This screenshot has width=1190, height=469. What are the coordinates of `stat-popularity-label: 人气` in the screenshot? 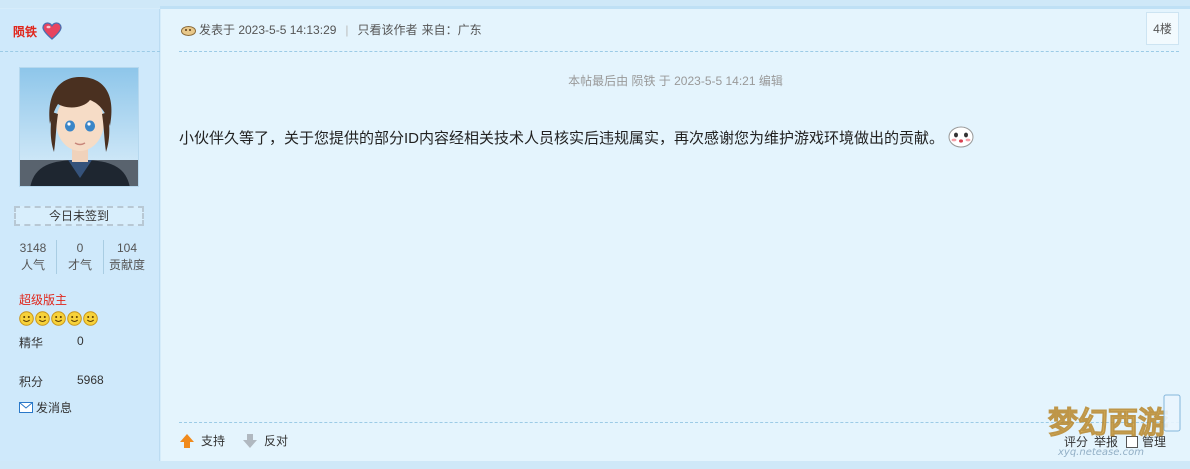 It's located at (32, 265).